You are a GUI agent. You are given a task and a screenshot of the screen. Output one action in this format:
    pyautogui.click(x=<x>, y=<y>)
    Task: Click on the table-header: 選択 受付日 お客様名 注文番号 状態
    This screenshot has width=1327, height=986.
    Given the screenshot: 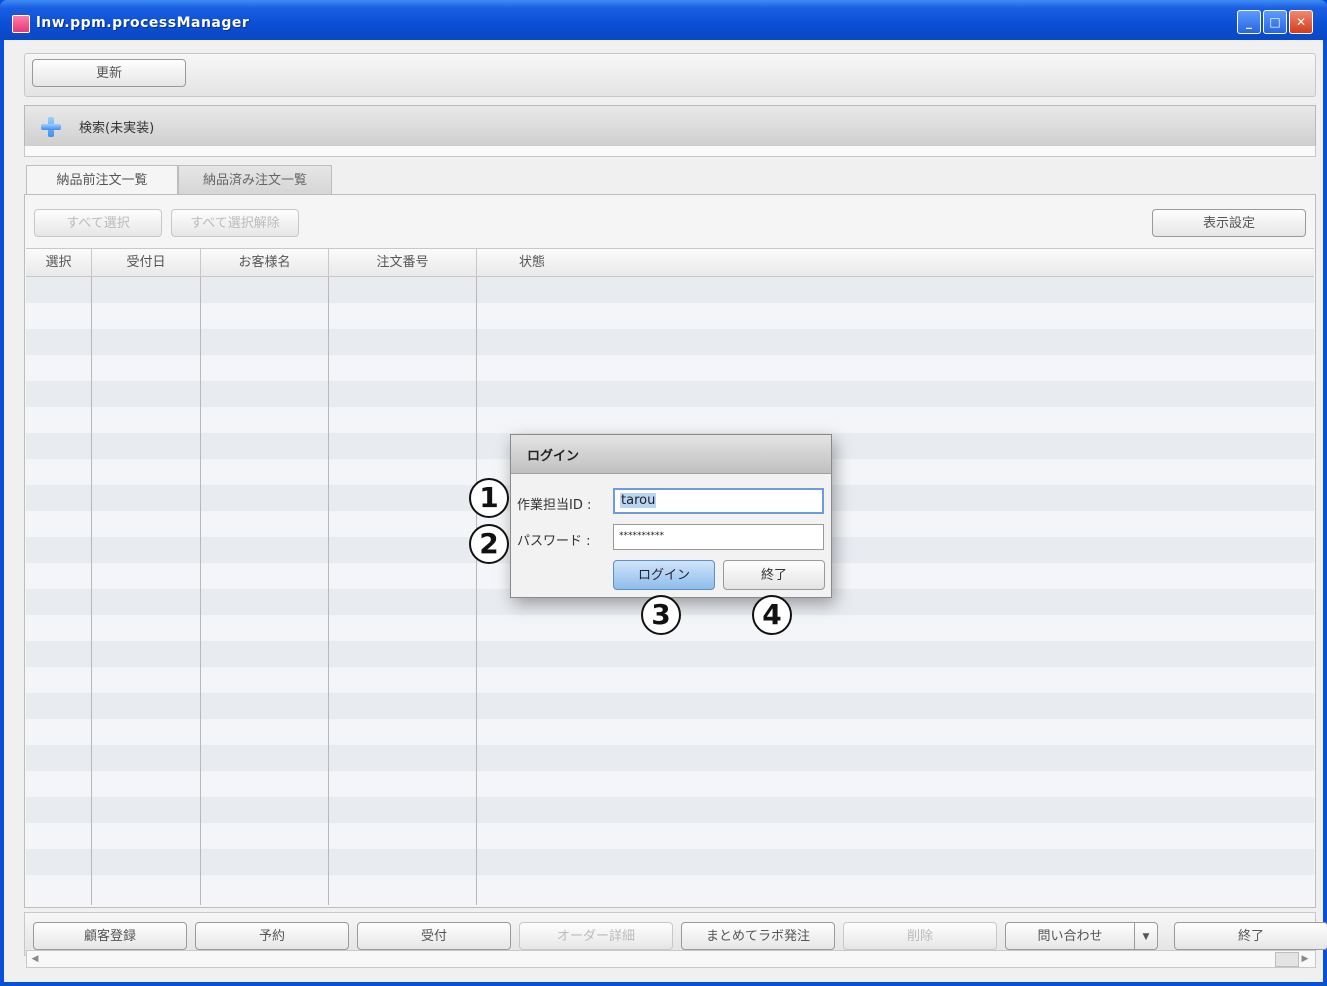 What is the action you would take?
    pyautogui.click(x=670, y=262)
    